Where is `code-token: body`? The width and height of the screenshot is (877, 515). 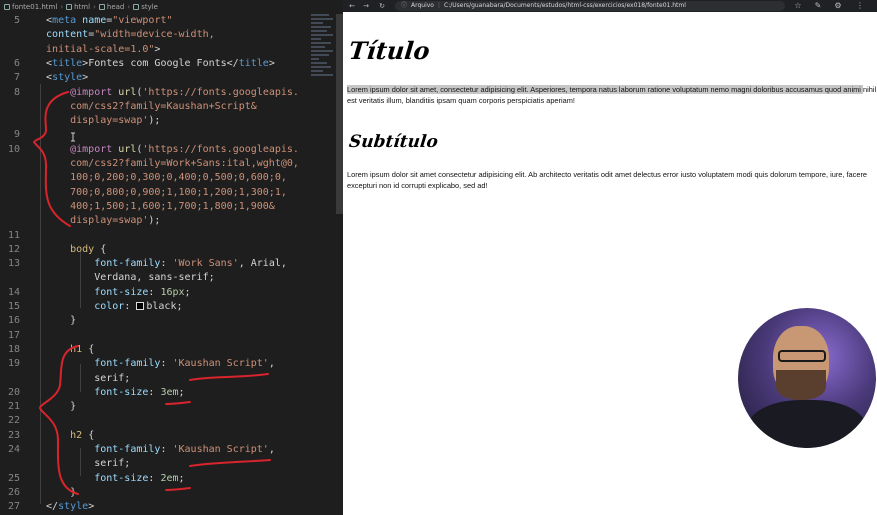
code-token: body is located at coordinates (64, 249).